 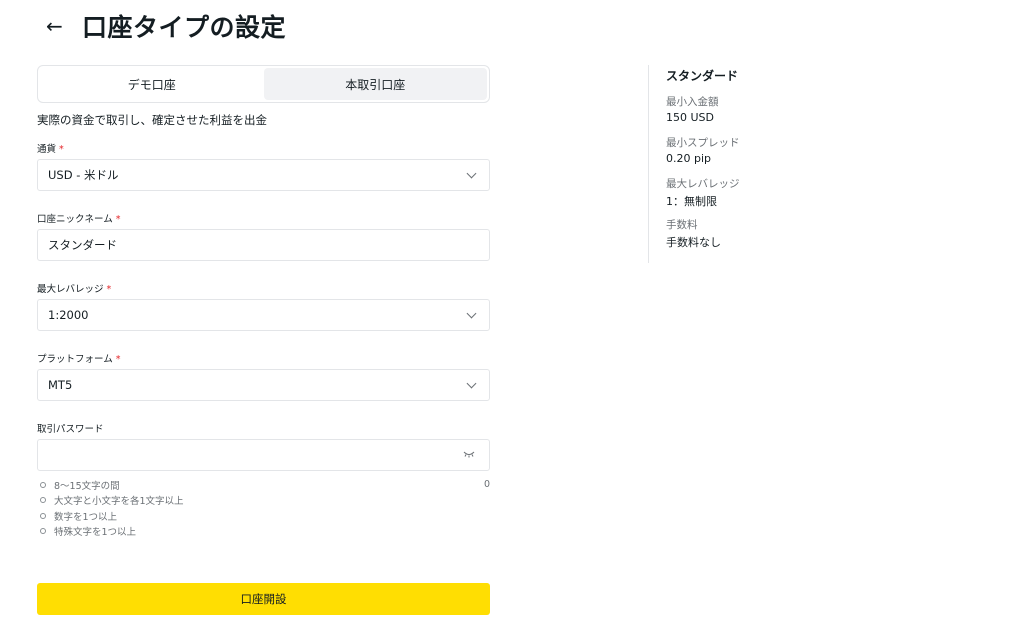 What do you see at coordinates (486, 484) in the screenshot?
I see `password-char-count: 0` at bounding box center [486, 484].